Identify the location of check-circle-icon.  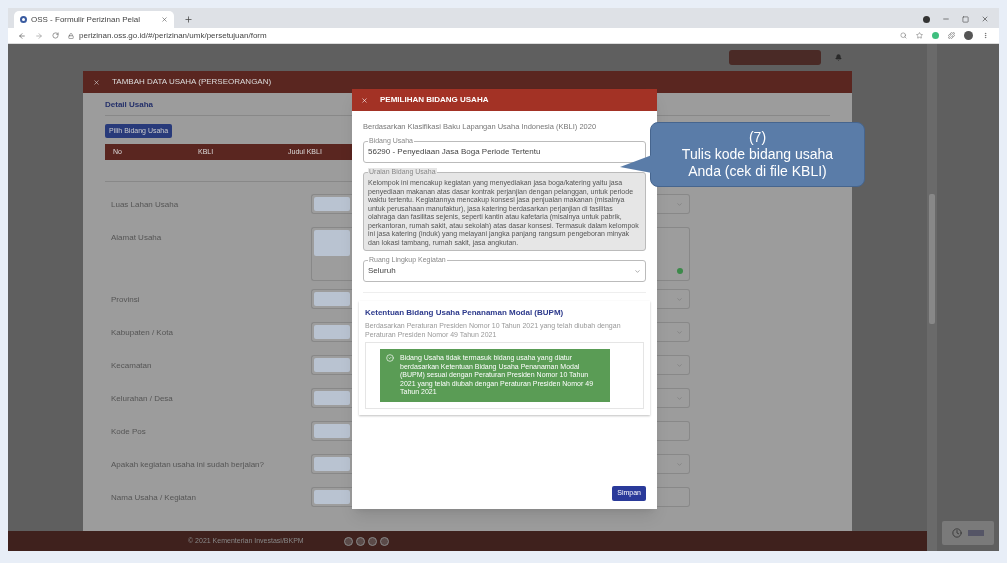
(390, 358).